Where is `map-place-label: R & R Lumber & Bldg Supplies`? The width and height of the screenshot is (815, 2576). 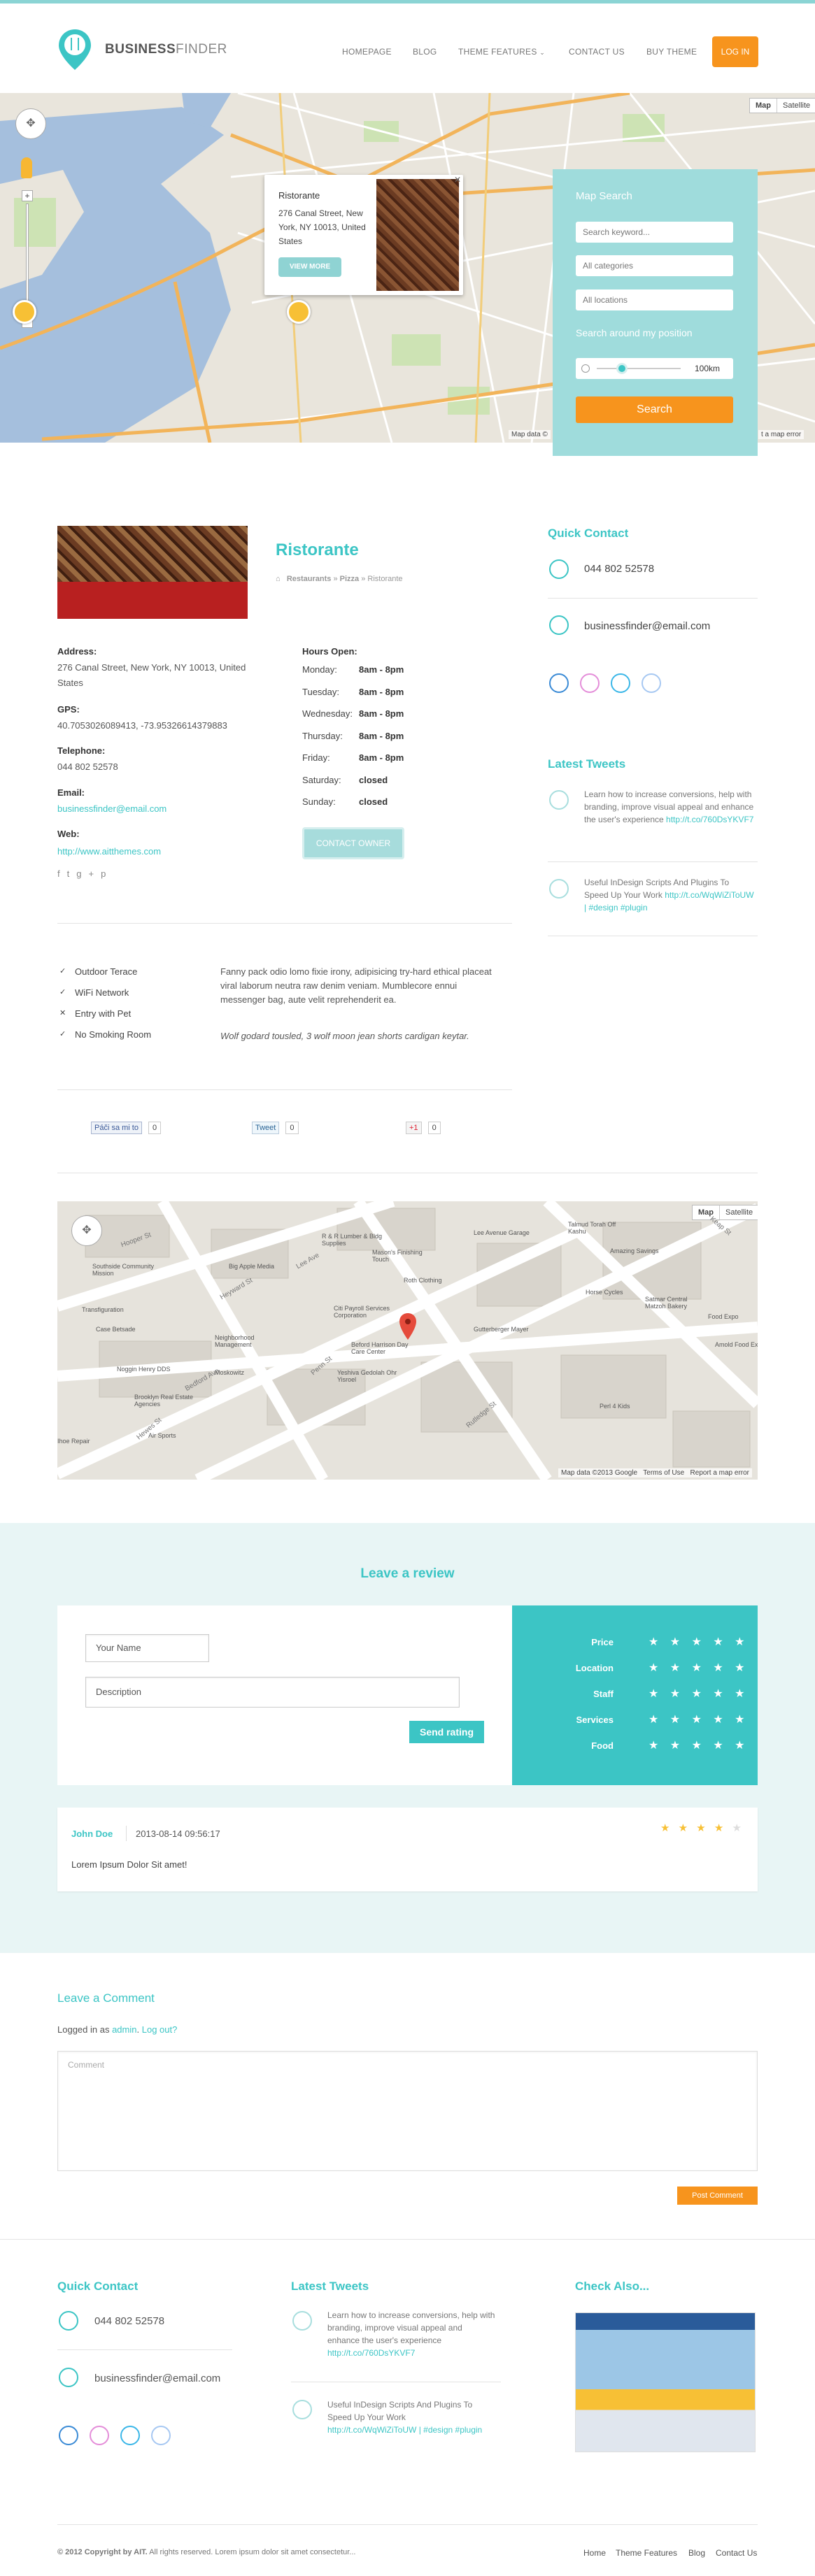
map-place-label: R & R Lumber & Bldg Supplies is located at coordinates (353, 1240).